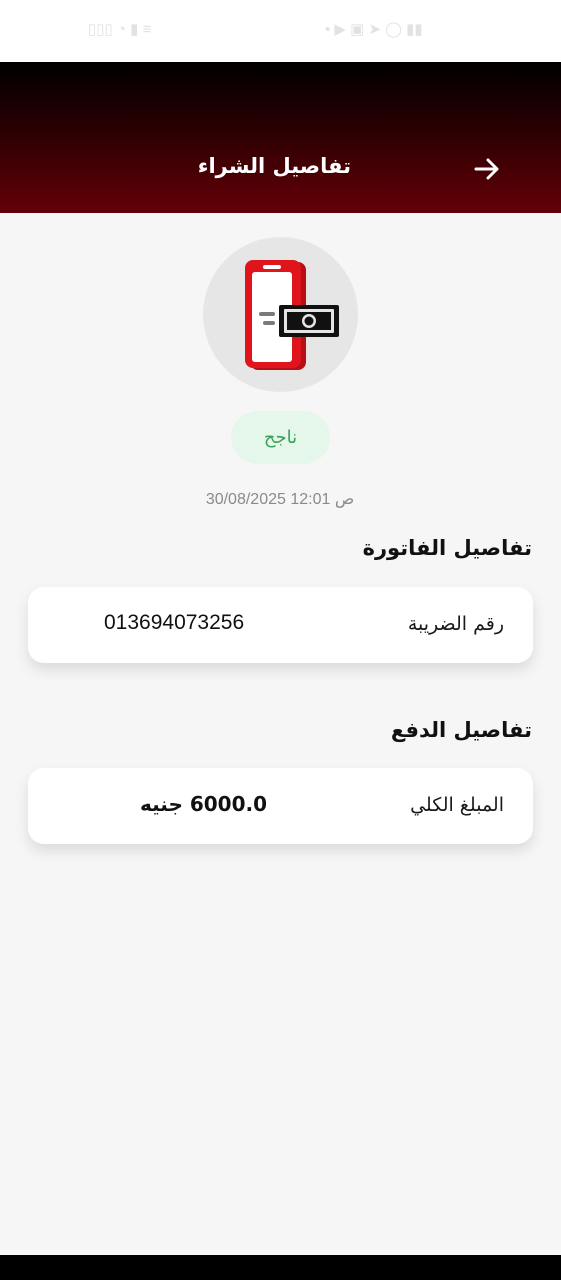 This screenshot has height=1280, width=561. I want to click on status-bar-system-icons: ▯▯▯ ◔ ▮ ≡, so click(120, 29).